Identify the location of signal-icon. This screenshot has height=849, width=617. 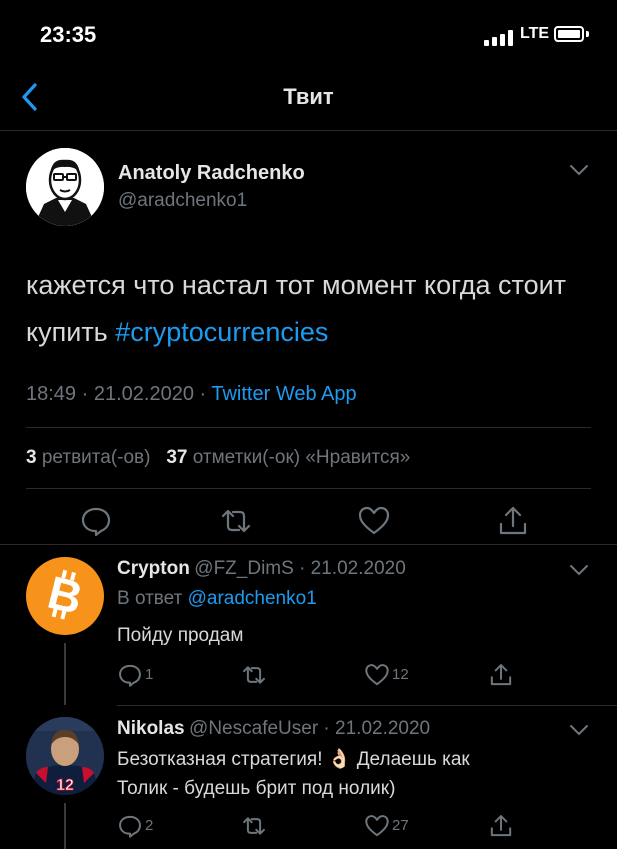
(498, 38).